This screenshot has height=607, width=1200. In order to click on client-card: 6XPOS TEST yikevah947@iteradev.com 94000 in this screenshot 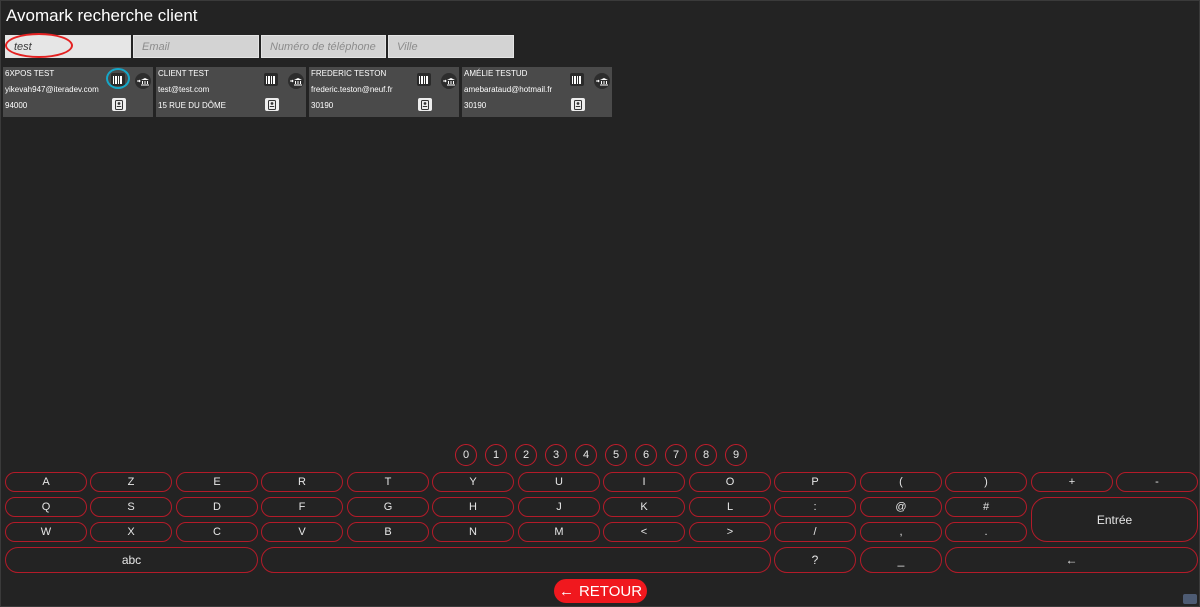, I will do `click(78, 92)`.